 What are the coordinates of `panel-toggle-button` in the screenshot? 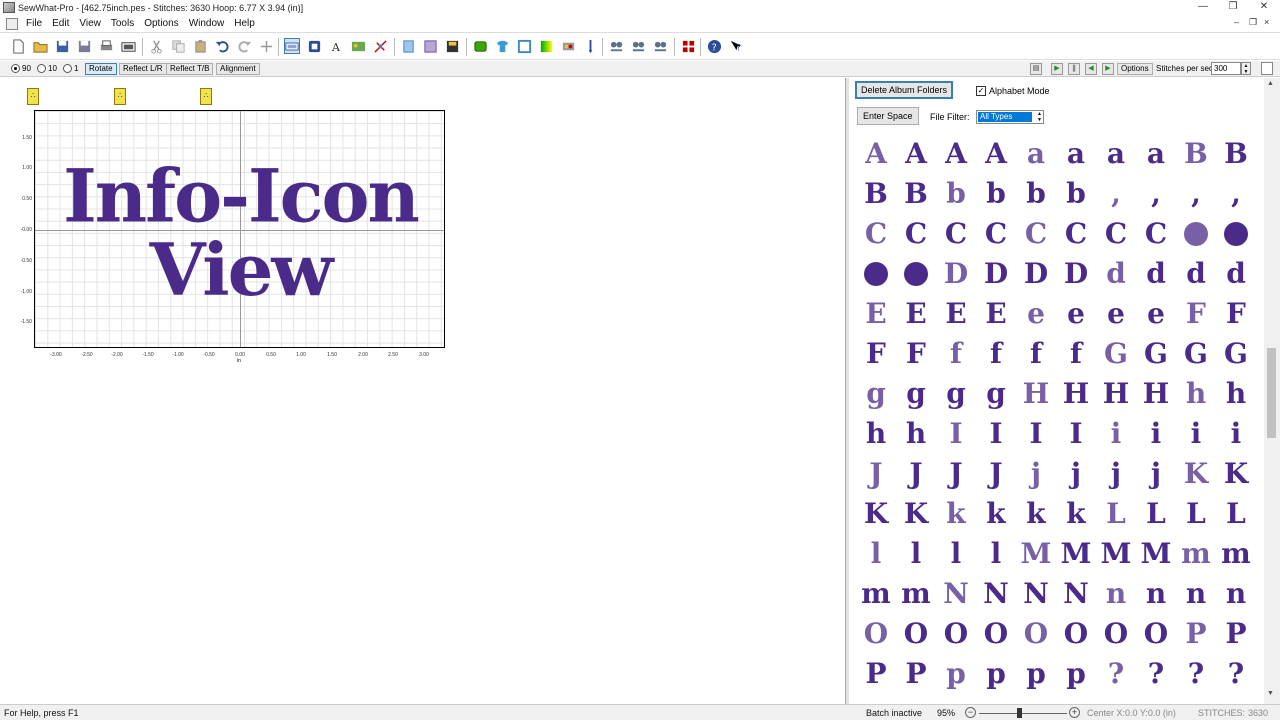 It's located at (1267, 68).